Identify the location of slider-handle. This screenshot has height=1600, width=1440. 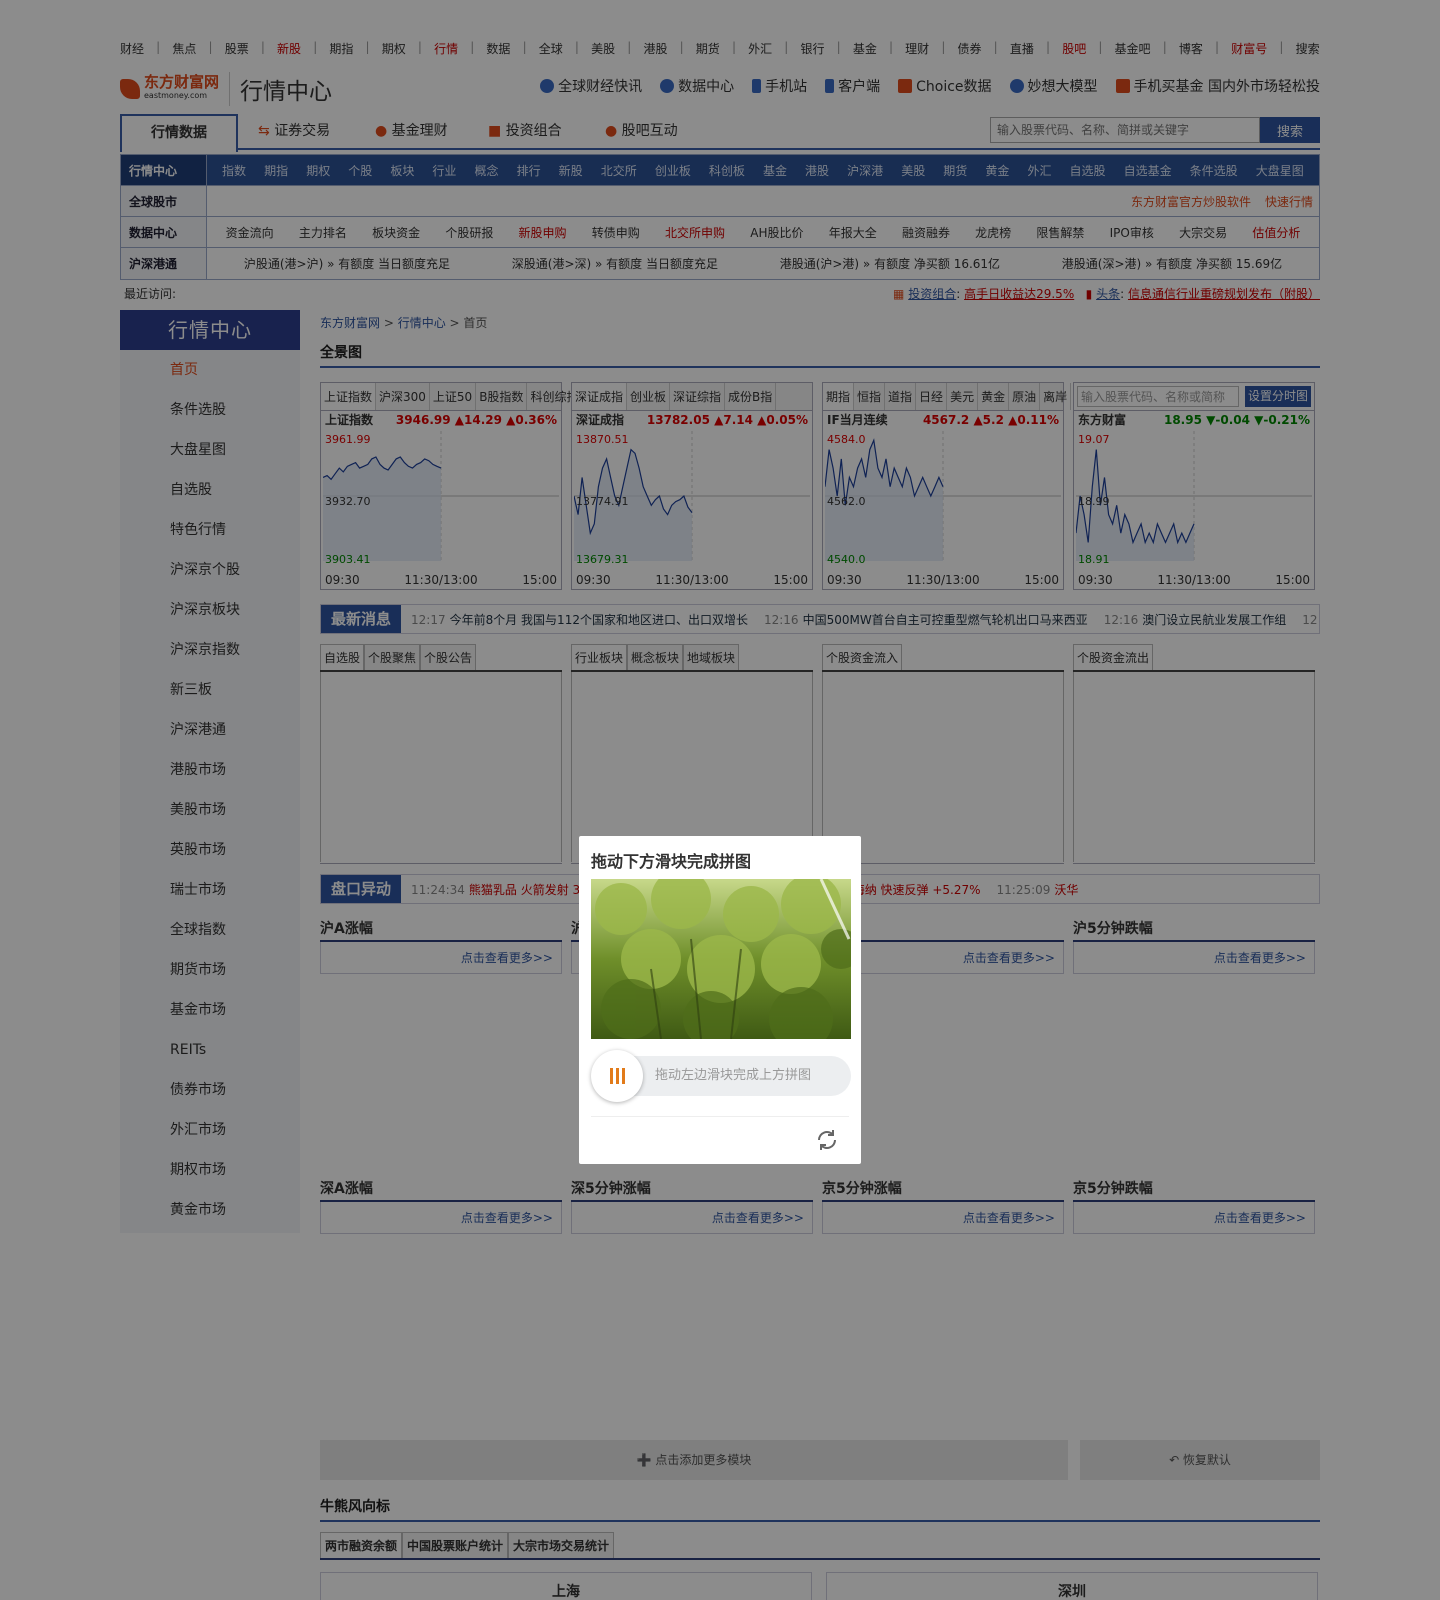
(617, 1076).